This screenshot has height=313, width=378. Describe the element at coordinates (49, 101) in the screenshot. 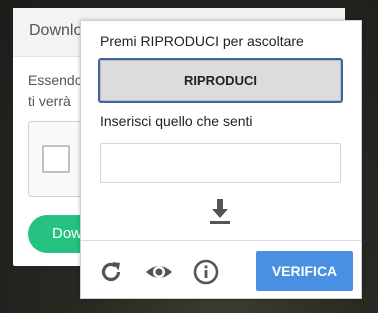

I see `background-dialog-text-line2: ti verrà` at that location.